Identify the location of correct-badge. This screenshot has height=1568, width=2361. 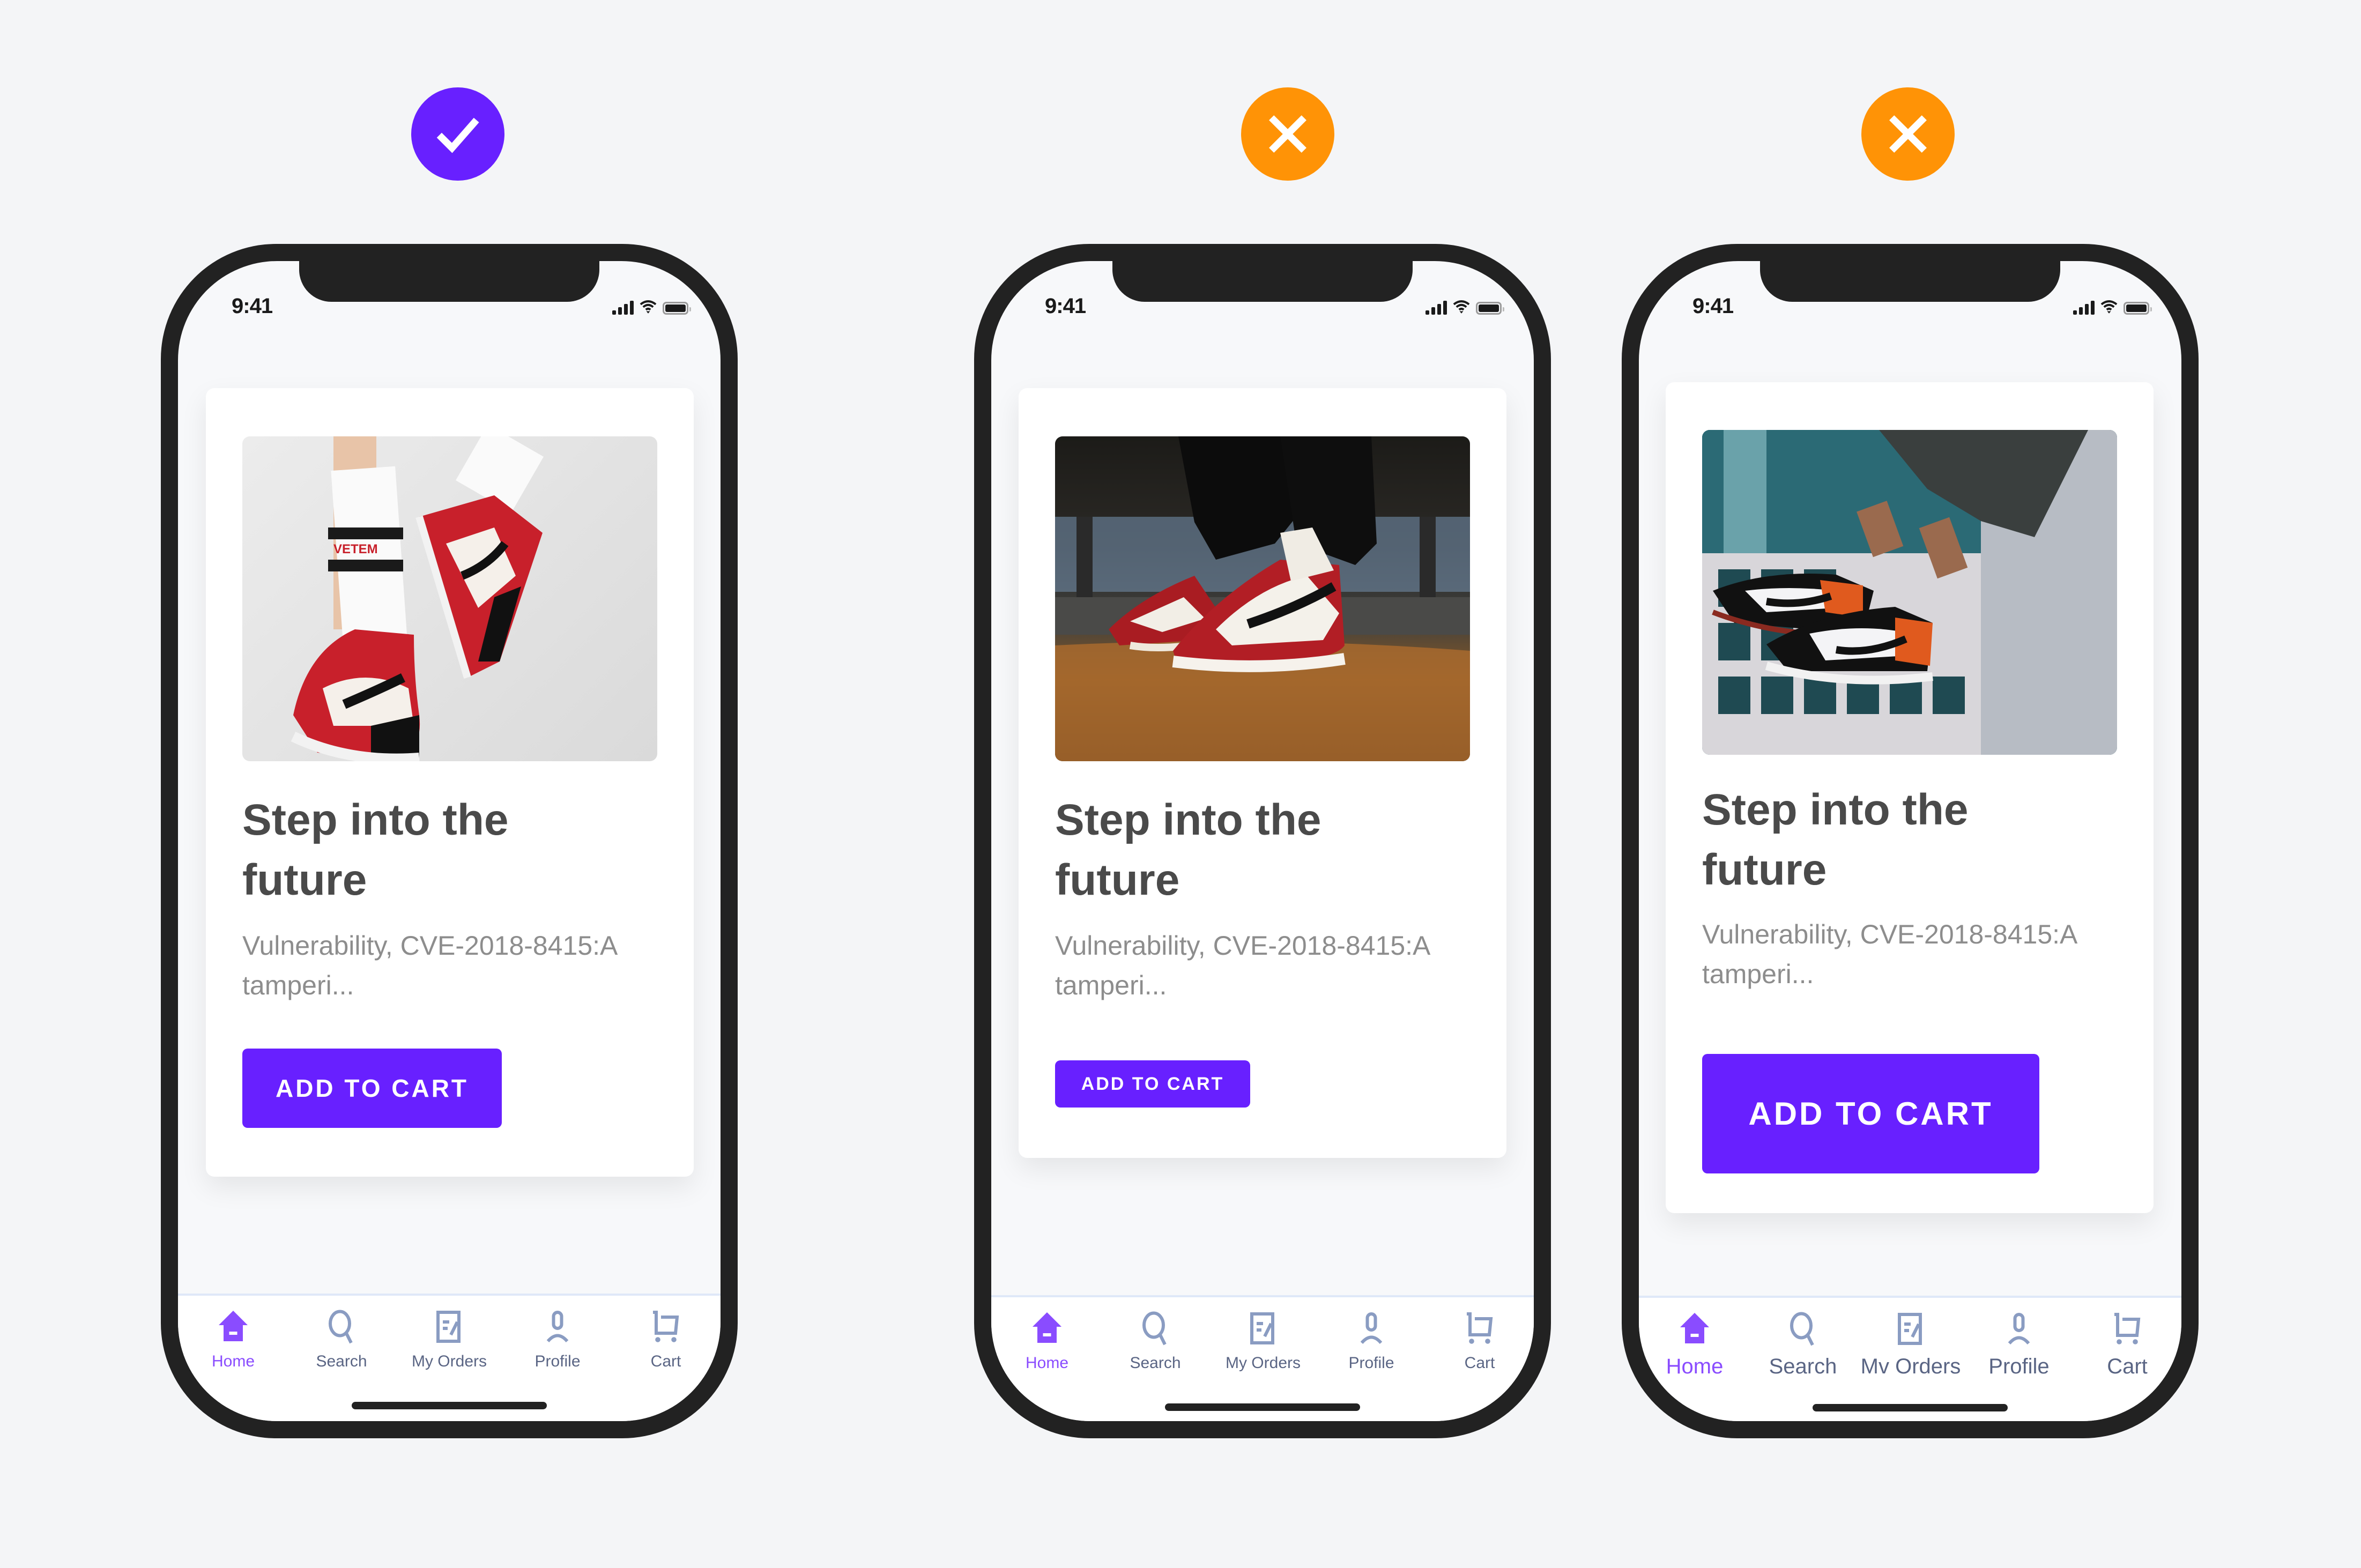
(457, 134).